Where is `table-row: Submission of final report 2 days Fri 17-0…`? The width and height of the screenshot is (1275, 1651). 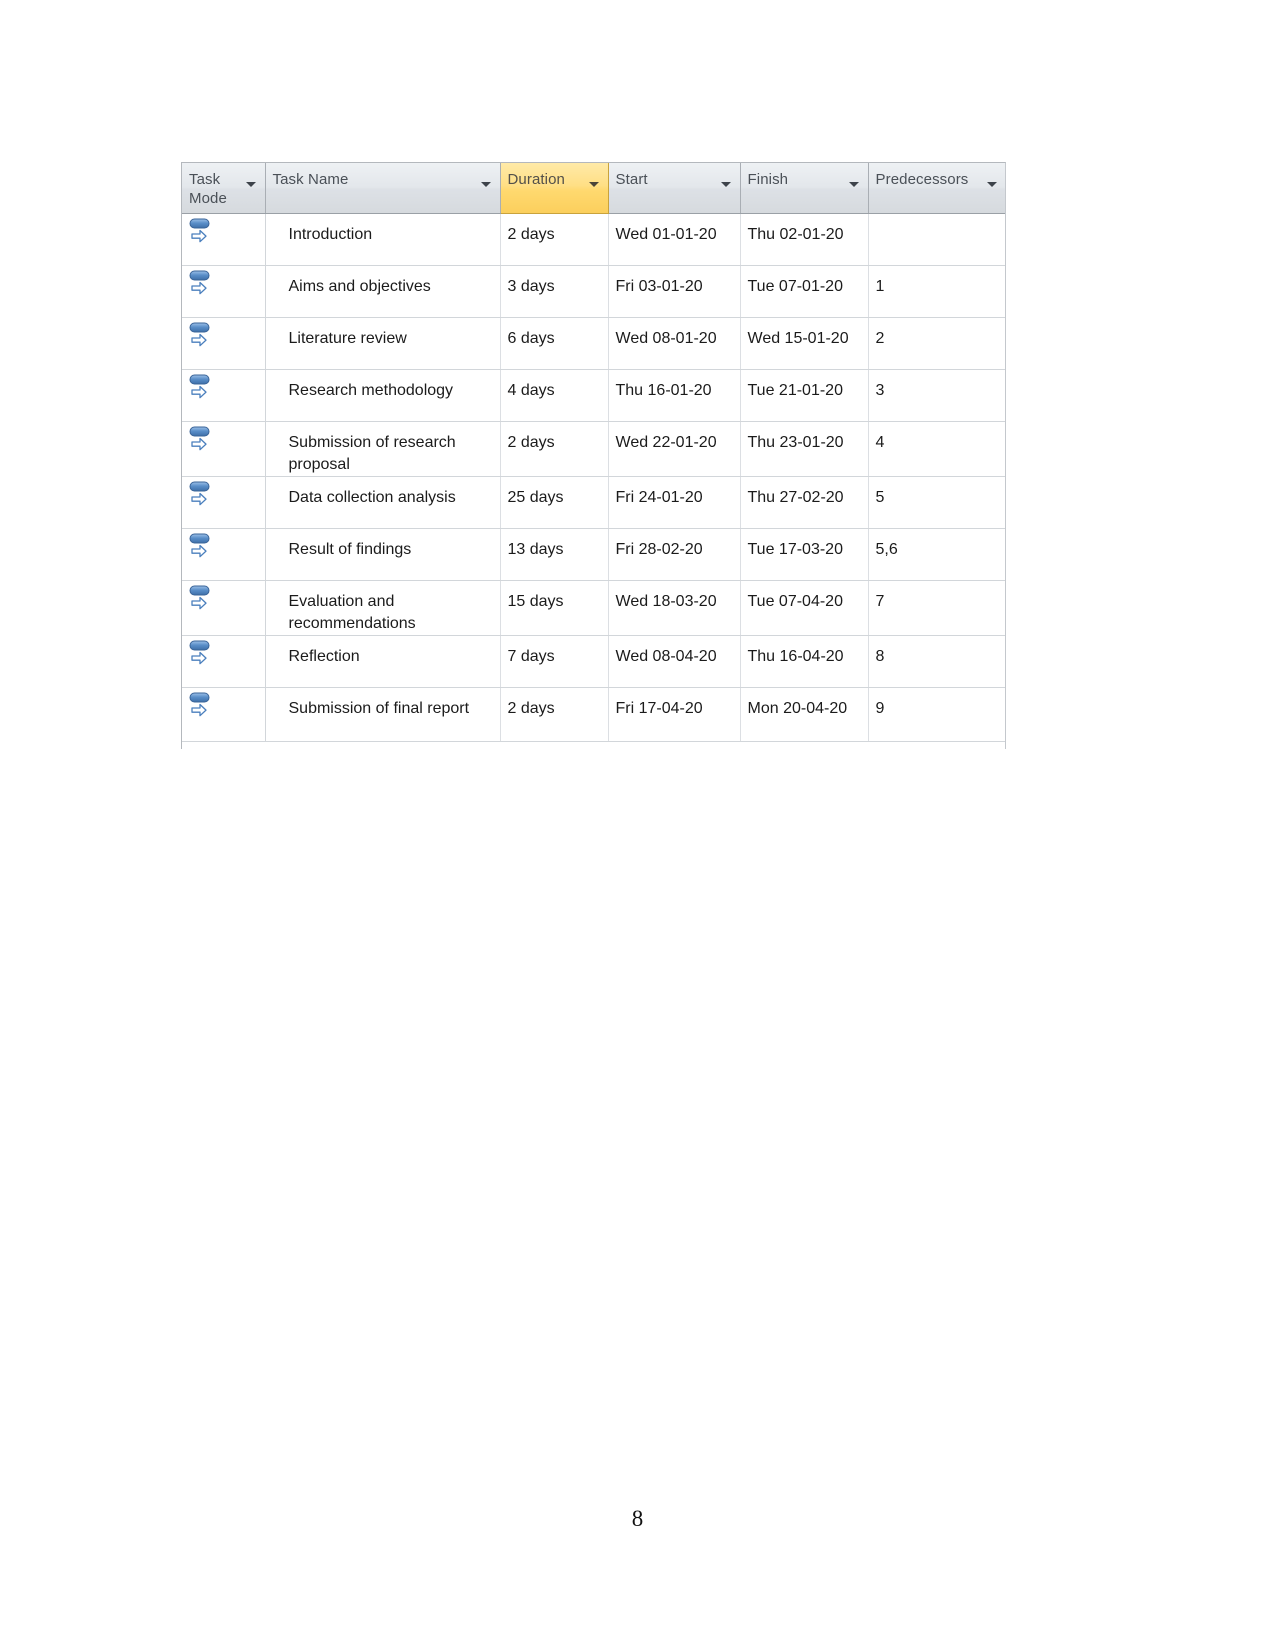
table-row: Submission of final report 2 days Fri 17-0… is located at coordinates (593, 714).